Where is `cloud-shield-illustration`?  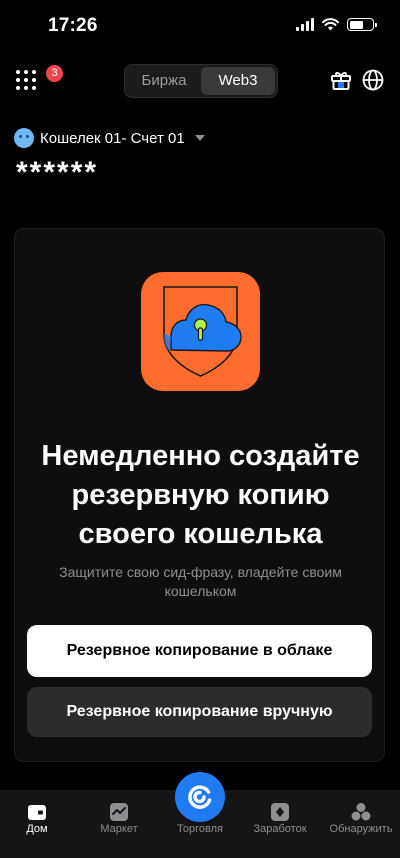
cloud-shield-illustration is located at coordinates (200, 331).